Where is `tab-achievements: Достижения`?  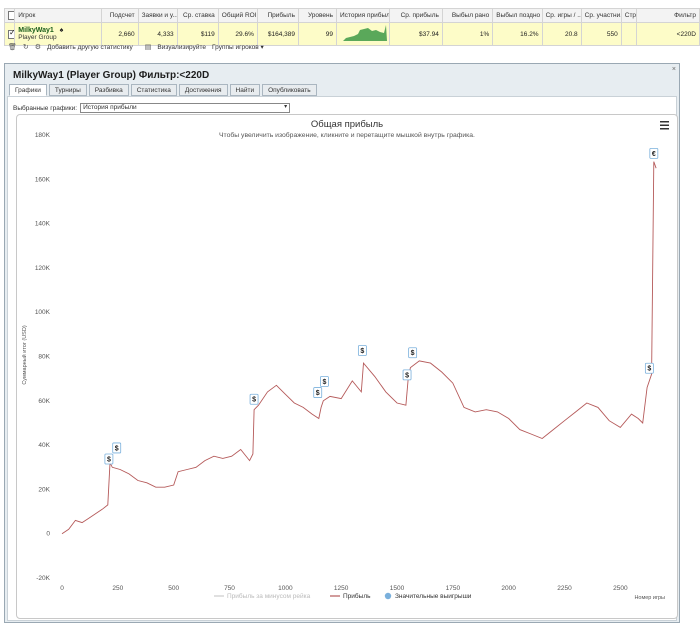 tab-achievements: Достижения is located at coordinates (203, 90).